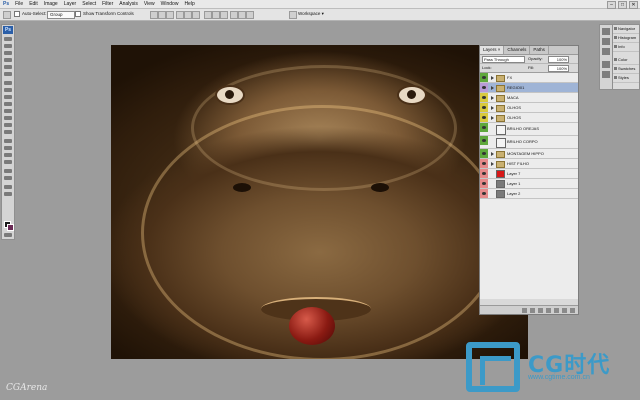 Image resolution: width=640 pixels, height=400 pixels. What do you see at coordinates (51, 4) in the screenshot?
I see `menu-image: Image` at bounding box center [51, 4].